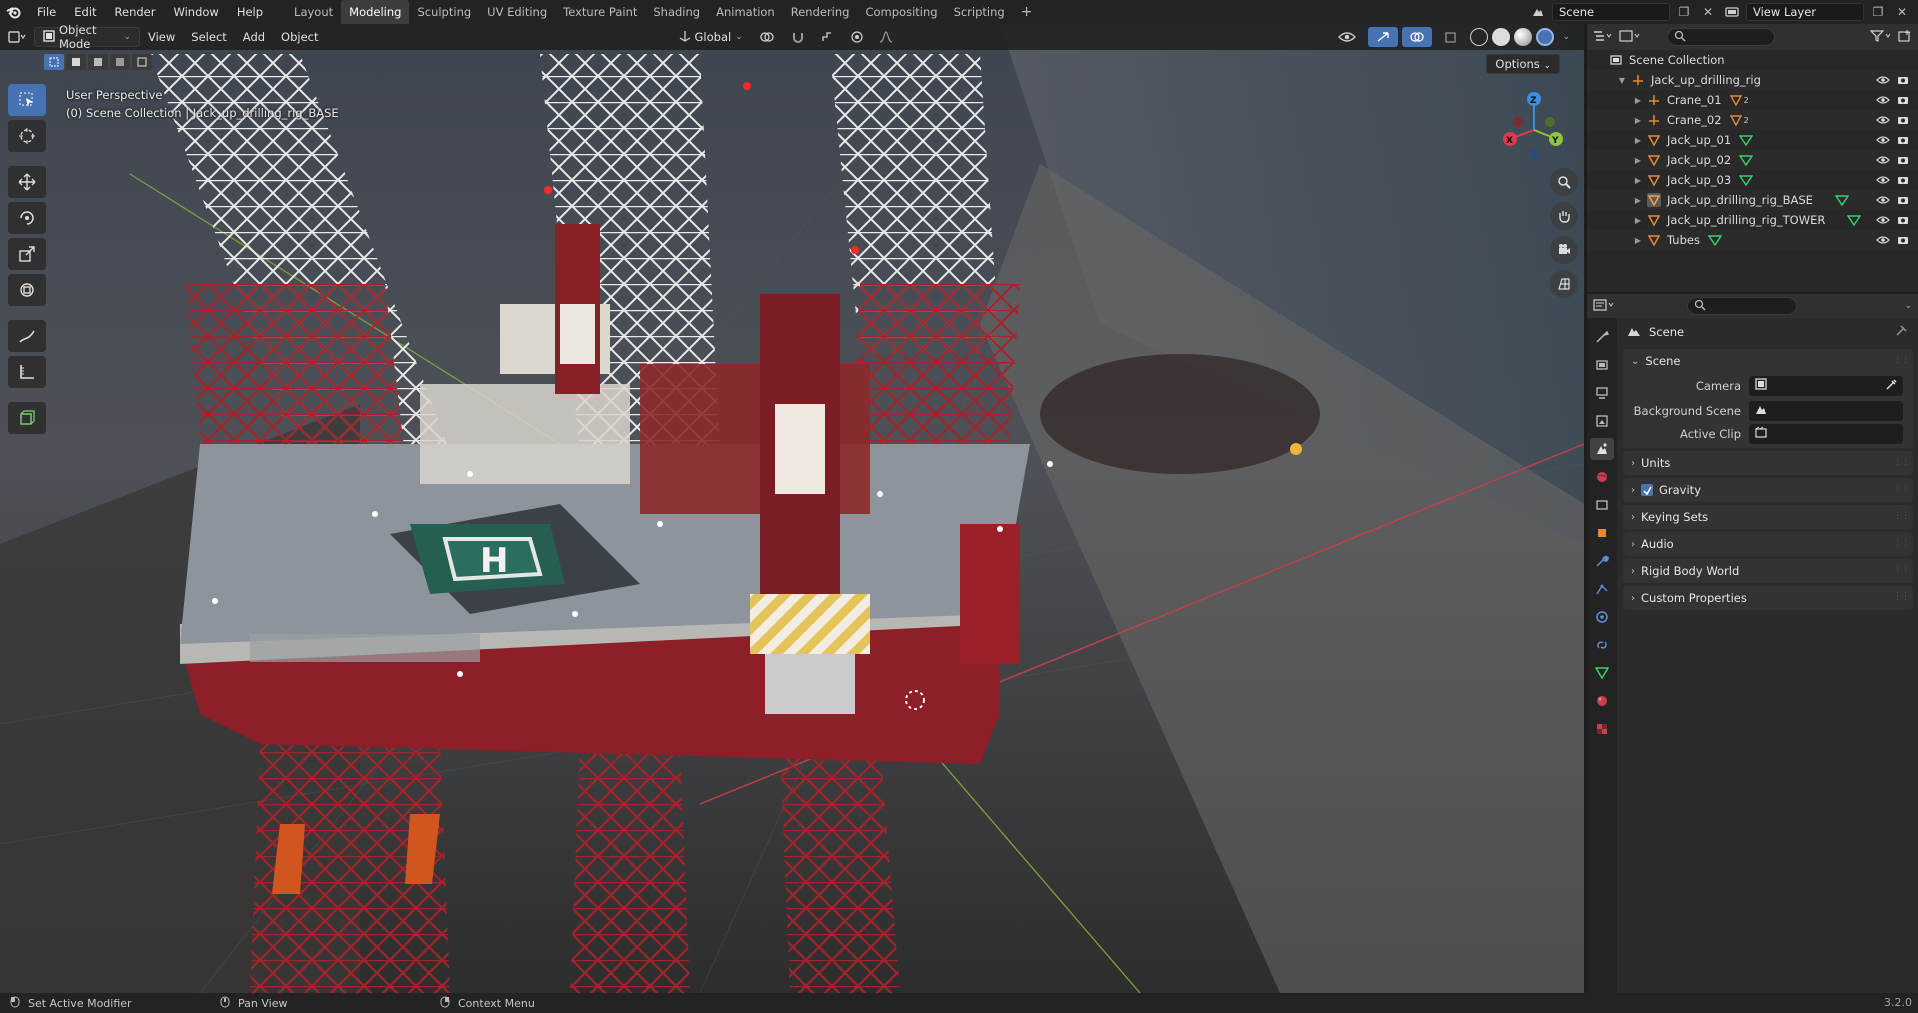  I want to click on cursor-tool-icon, so click(27, 136).